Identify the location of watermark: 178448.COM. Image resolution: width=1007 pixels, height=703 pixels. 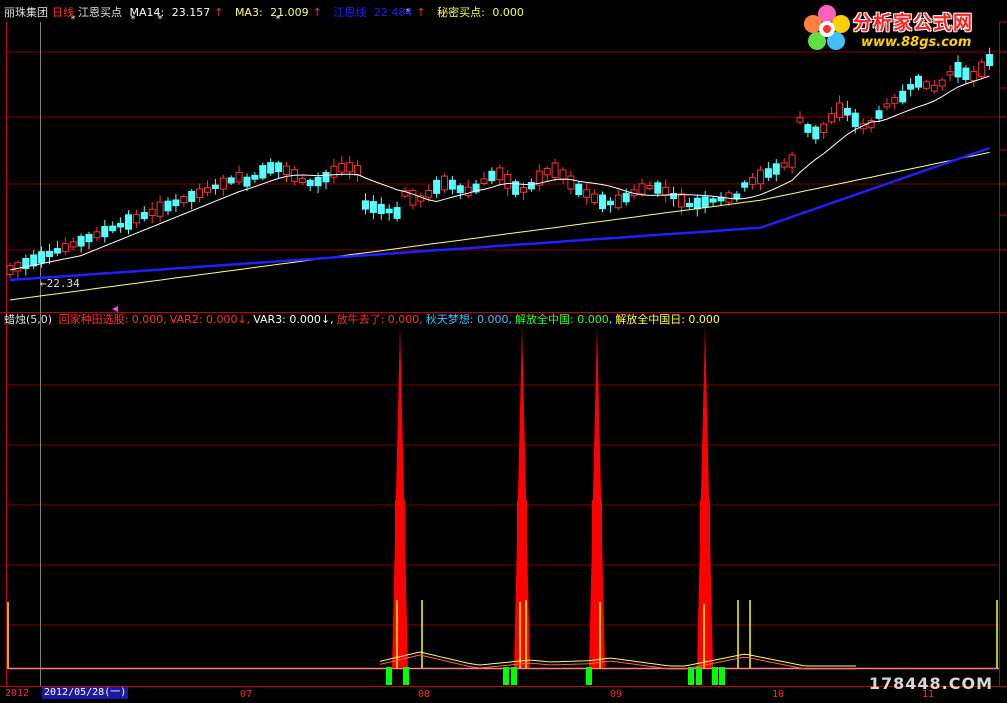
(930, 683).